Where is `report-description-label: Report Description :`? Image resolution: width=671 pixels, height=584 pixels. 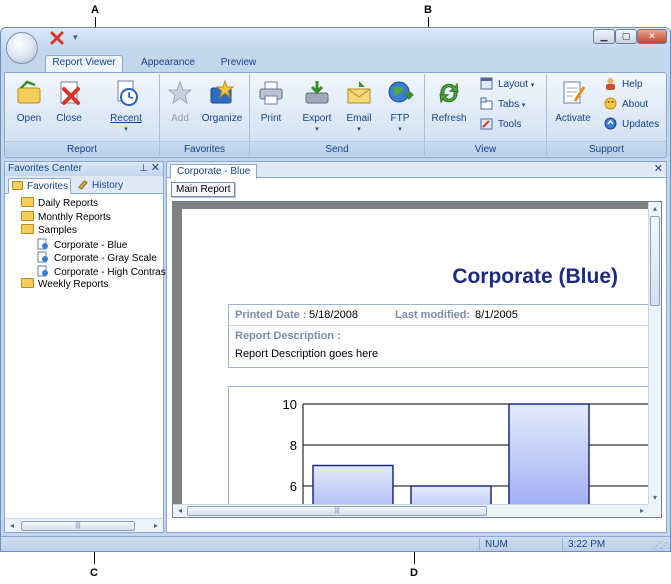
report-description-label: Report Description : is located at coordinates (288, 336).